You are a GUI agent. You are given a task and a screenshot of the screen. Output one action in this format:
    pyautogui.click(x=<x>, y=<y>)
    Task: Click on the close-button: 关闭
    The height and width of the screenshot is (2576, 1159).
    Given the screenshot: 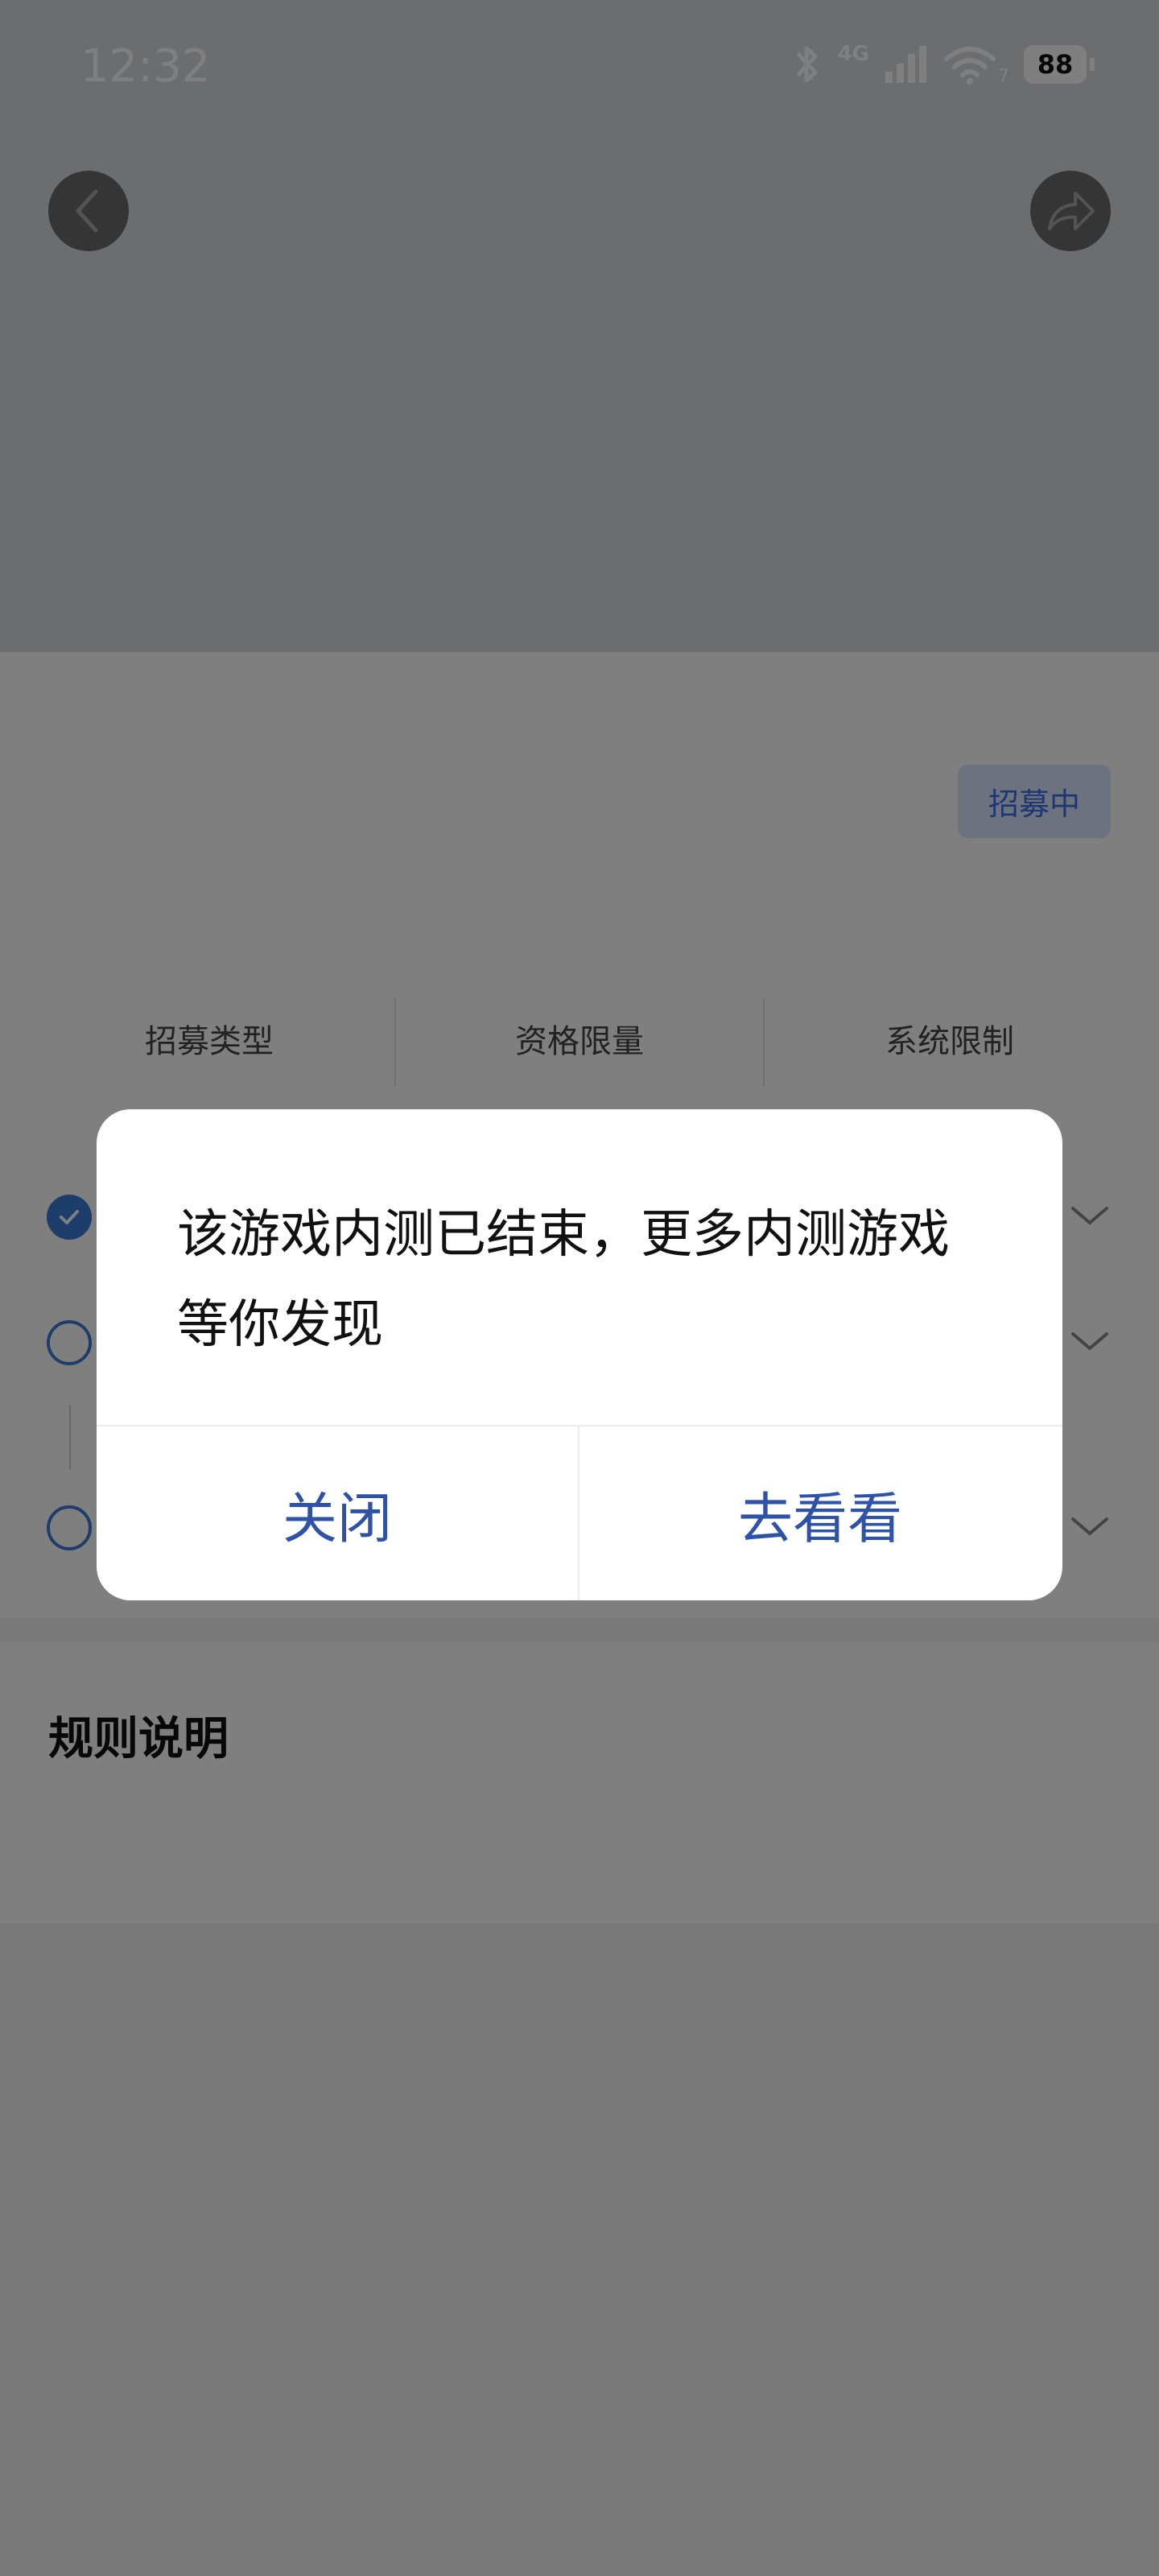 What is the action you would take?
    pyautogui.click(x=337, y=1513)
    